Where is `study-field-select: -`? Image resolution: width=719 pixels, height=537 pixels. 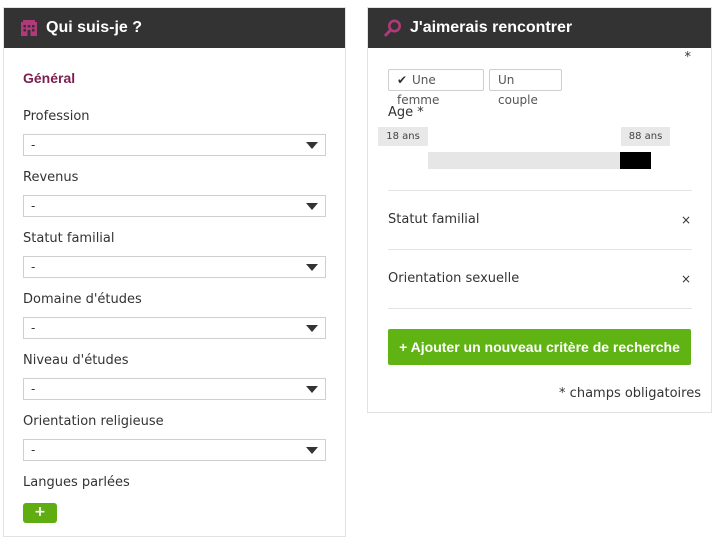
study-field-select: - is located at coordinates (174, 328).